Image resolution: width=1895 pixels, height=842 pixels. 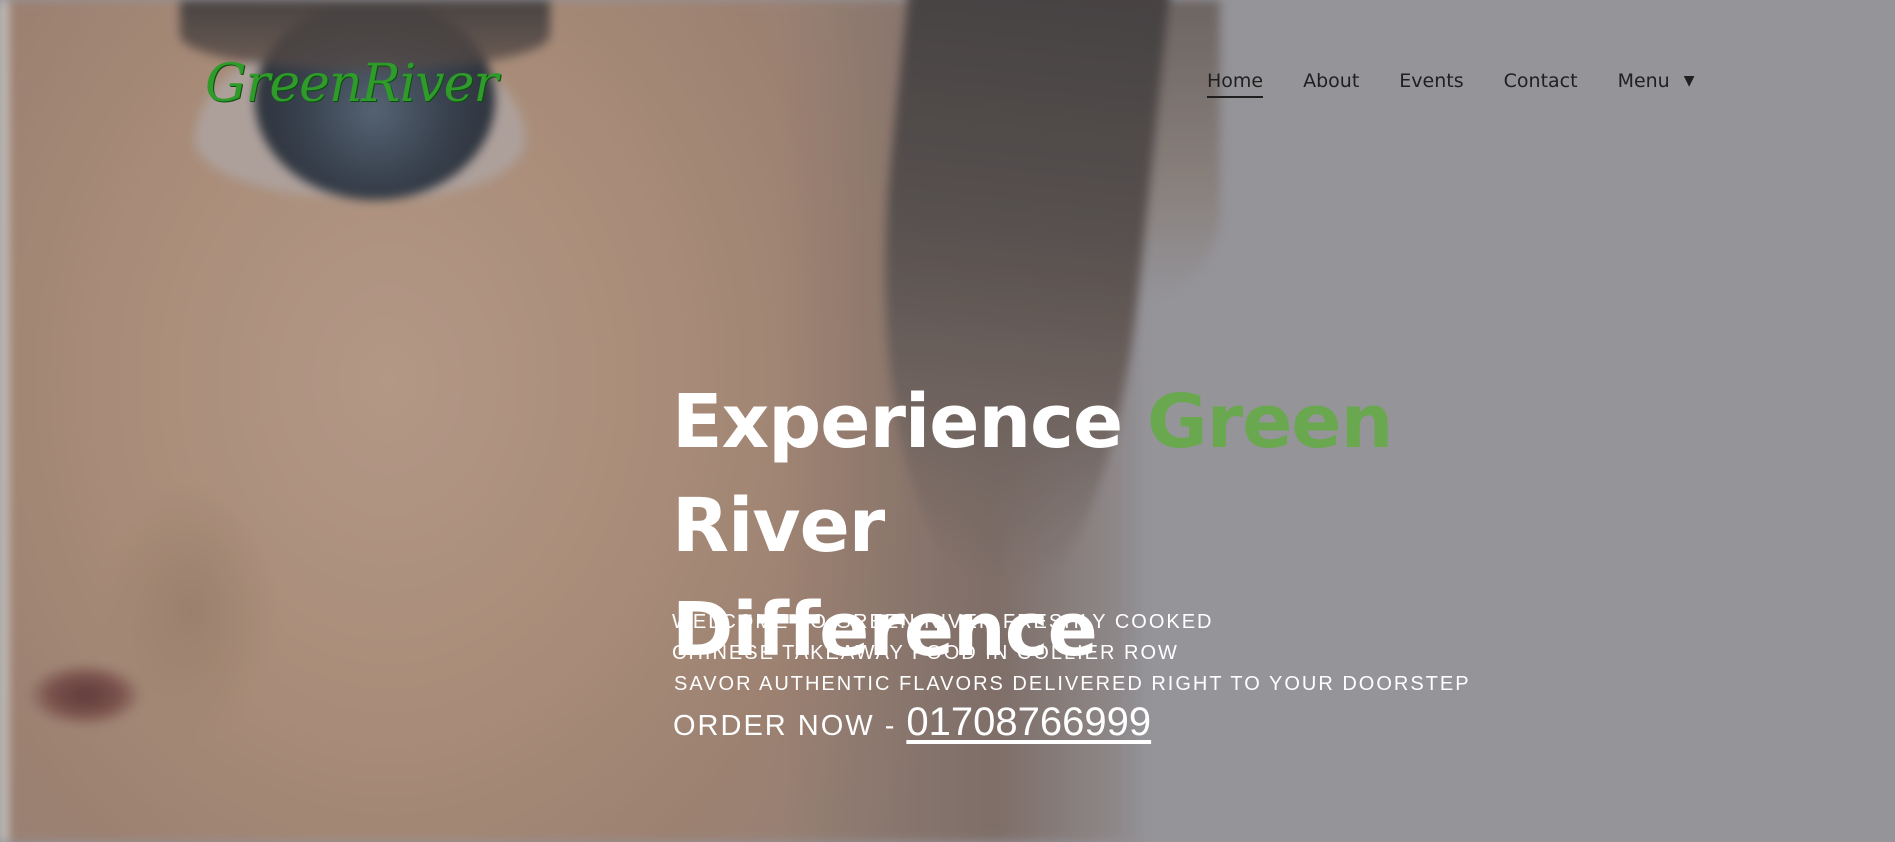 I want to click on nav-item-contact: Contact, so click(x=1541, y=84).